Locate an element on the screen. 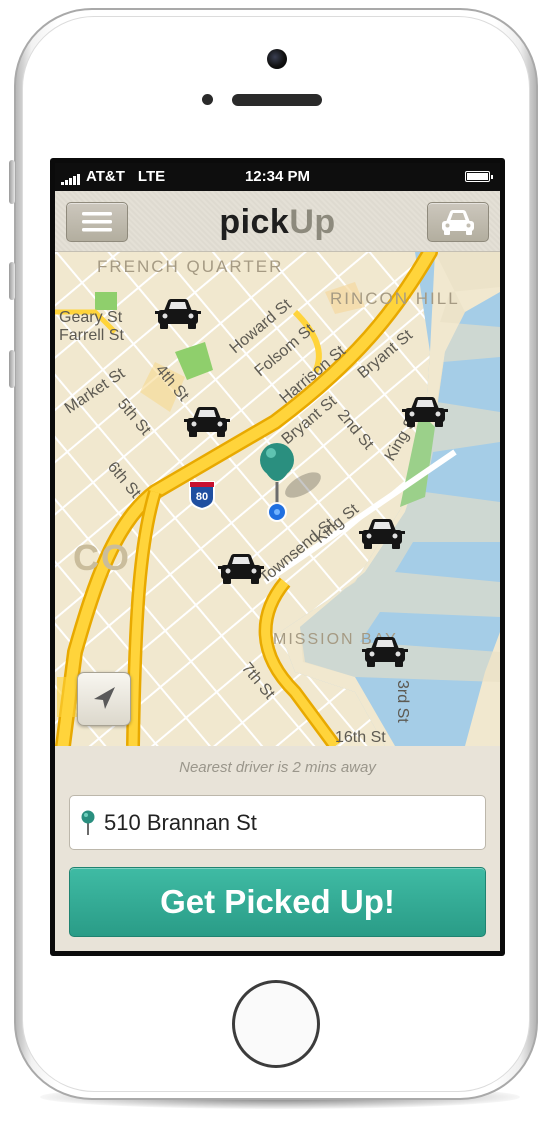 This screenshot has width=555, height=1125. car-icon is located at coordinates (458, 222).